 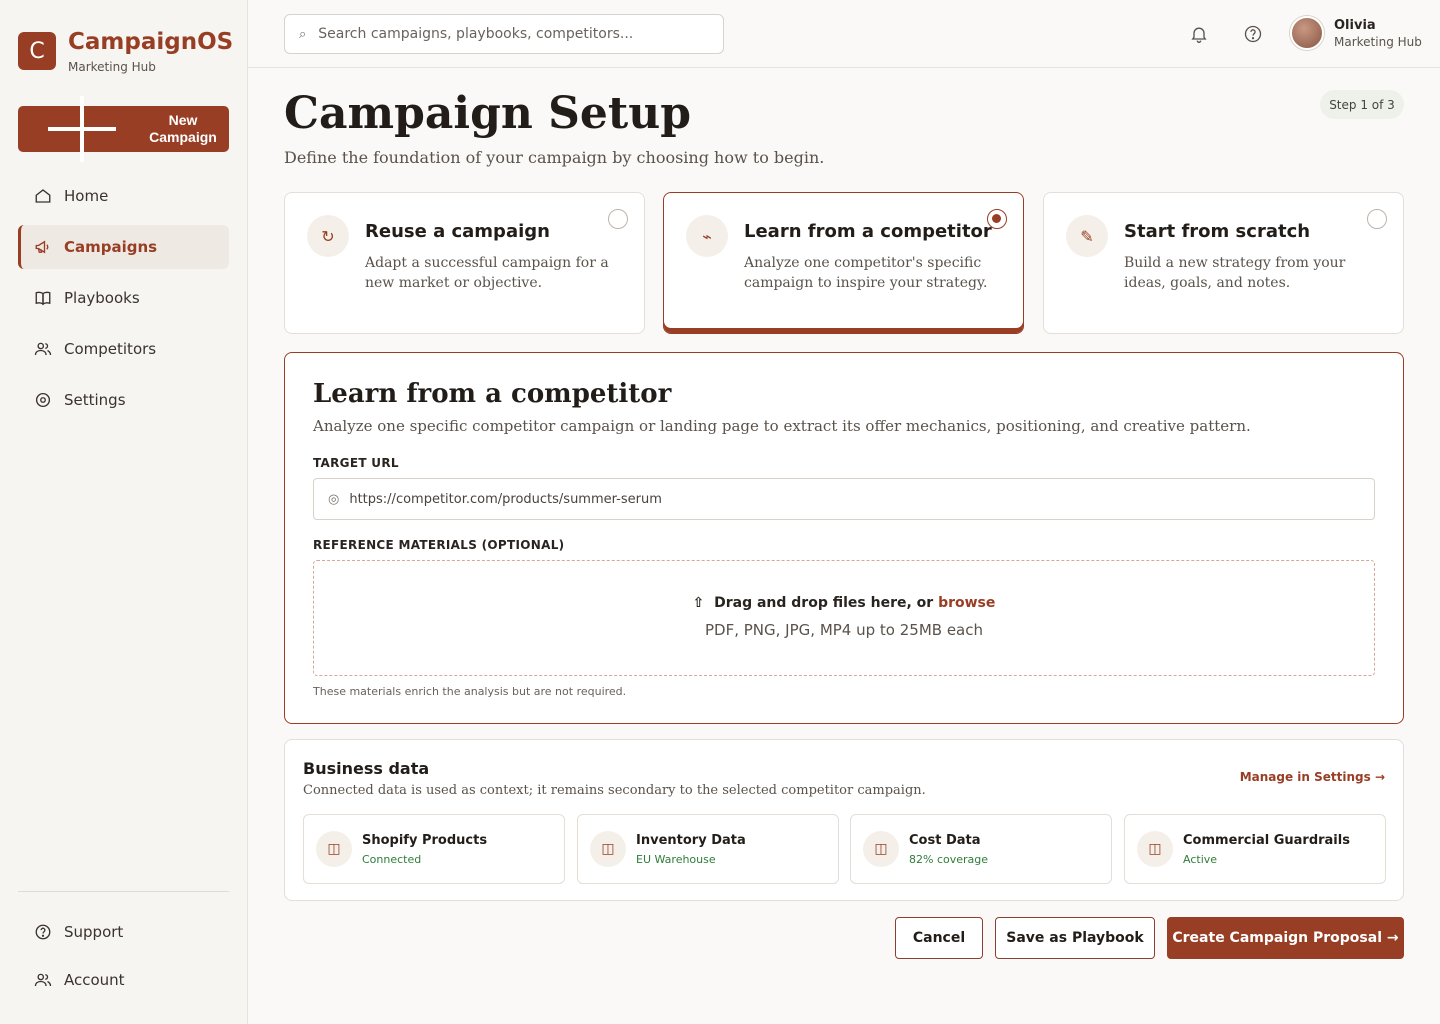 I want to click on home-icon, so click(x=43, y=196).